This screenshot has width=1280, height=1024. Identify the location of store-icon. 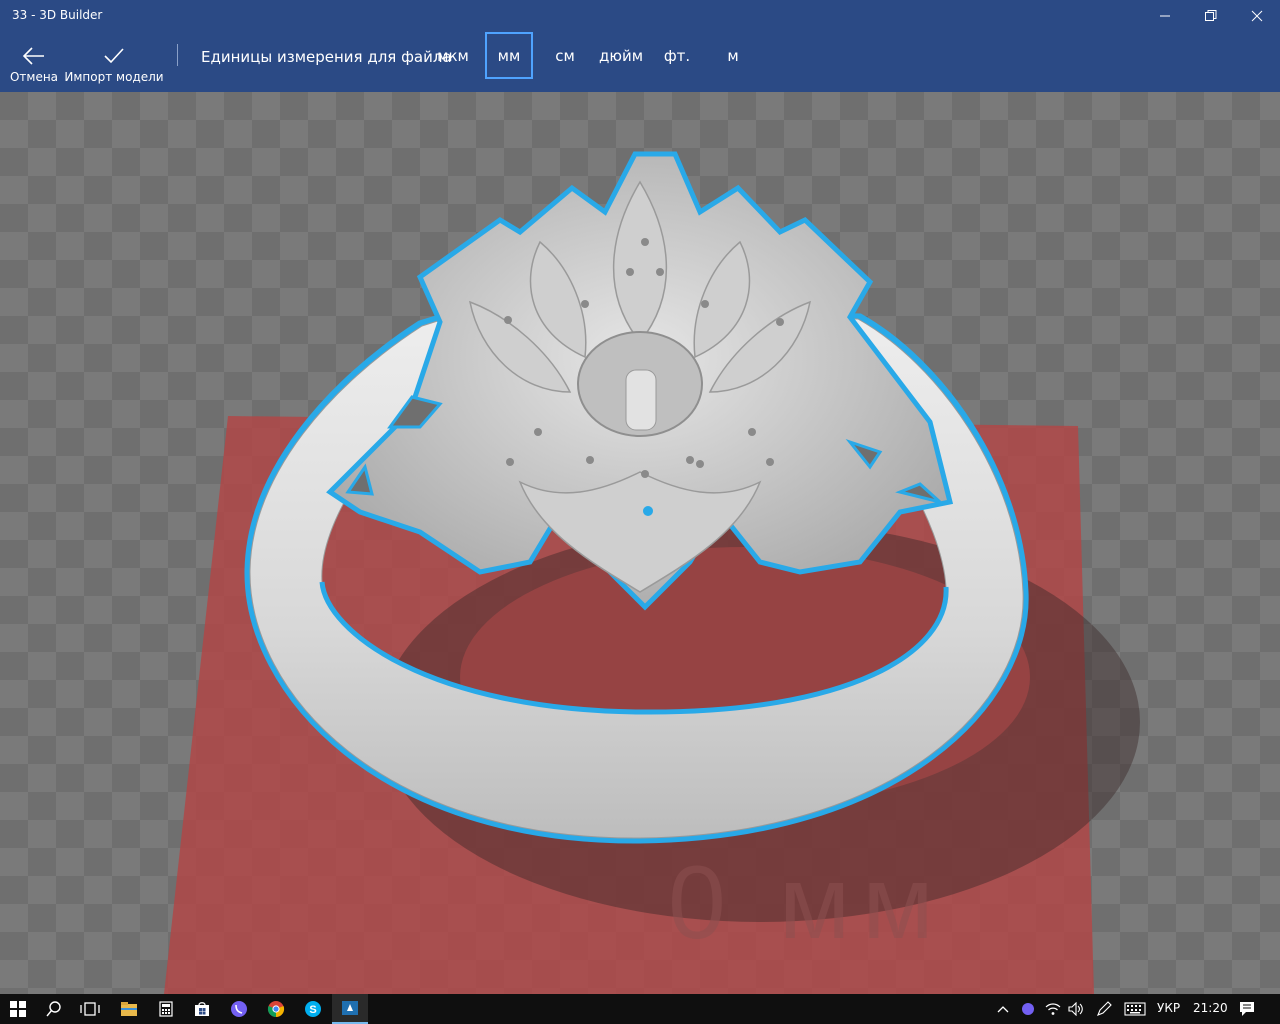
(202, 1009).